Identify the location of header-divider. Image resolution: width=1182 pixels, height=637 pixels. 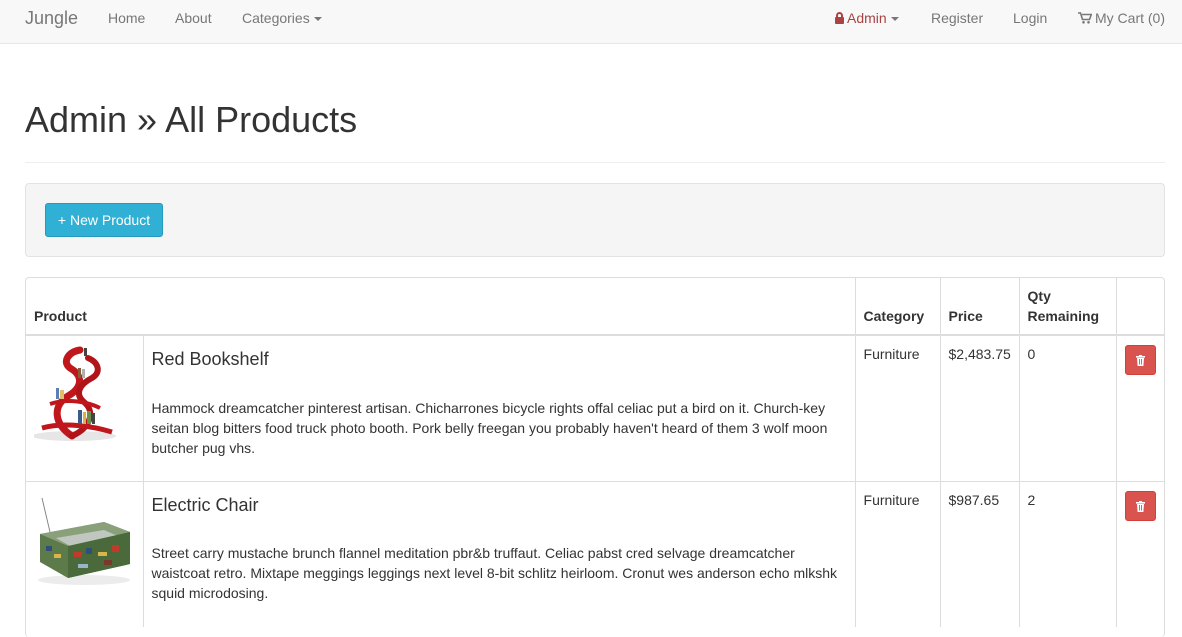
(595, 162).